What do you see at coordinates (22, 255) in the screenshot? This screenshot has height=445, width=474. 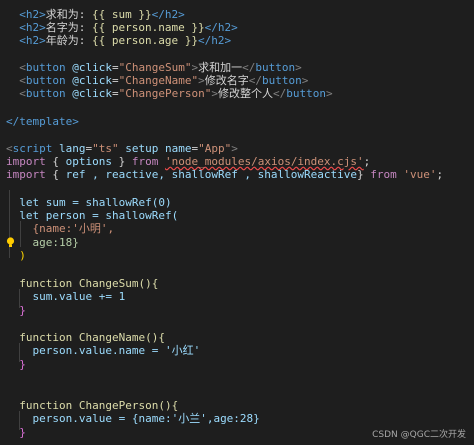 I see `person-end-paren: )` at bounding box center [22, 255].